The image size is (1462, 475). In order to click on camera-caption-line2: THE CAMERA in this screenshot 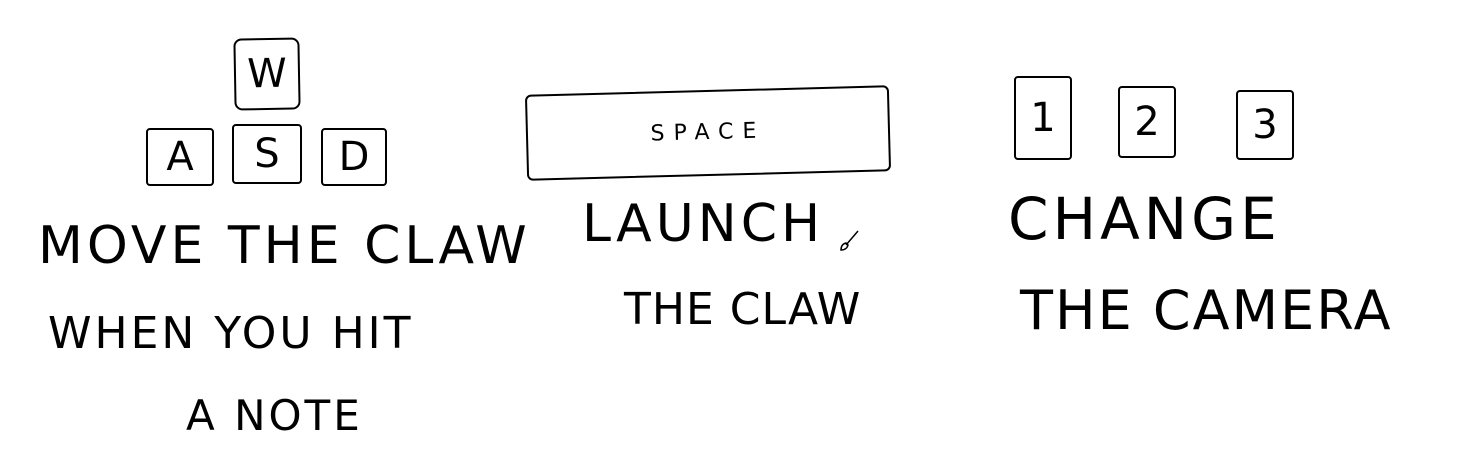, I will do `click(1206, 310)`.